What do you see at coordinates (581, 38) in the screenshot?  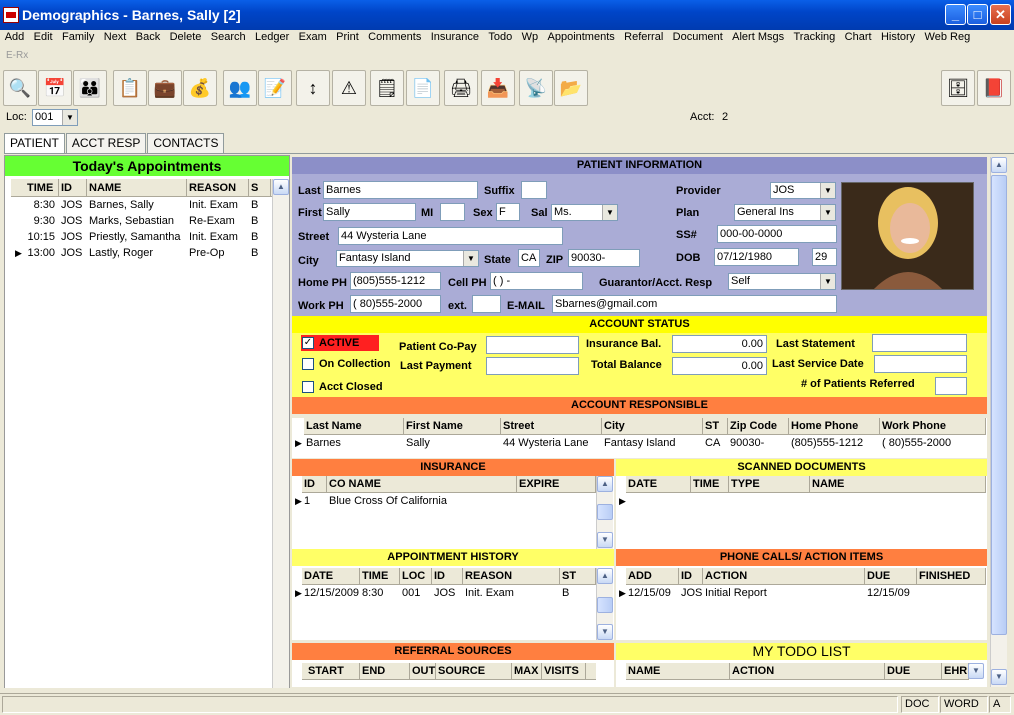 I see `menu-appointments: Appointments` at bounding box center [581, 38].